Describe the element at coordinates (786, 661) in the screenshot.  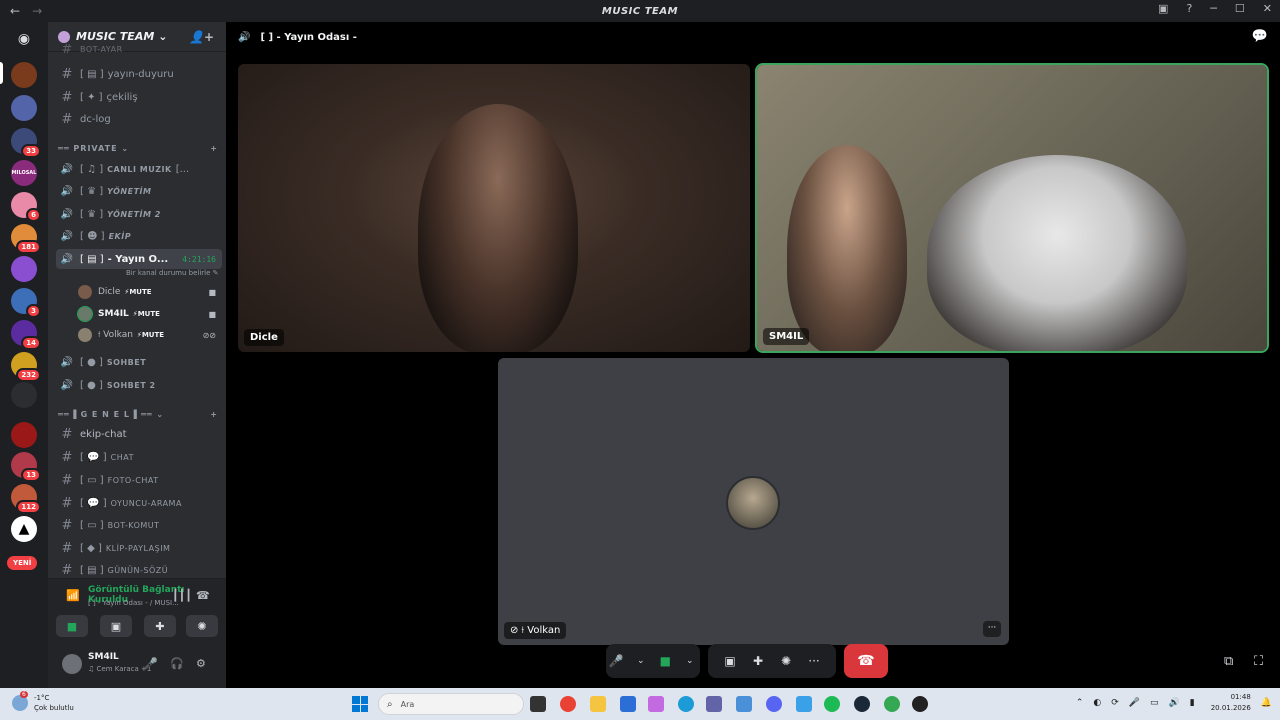
I see `soundboard-icon: ✺` at that location.